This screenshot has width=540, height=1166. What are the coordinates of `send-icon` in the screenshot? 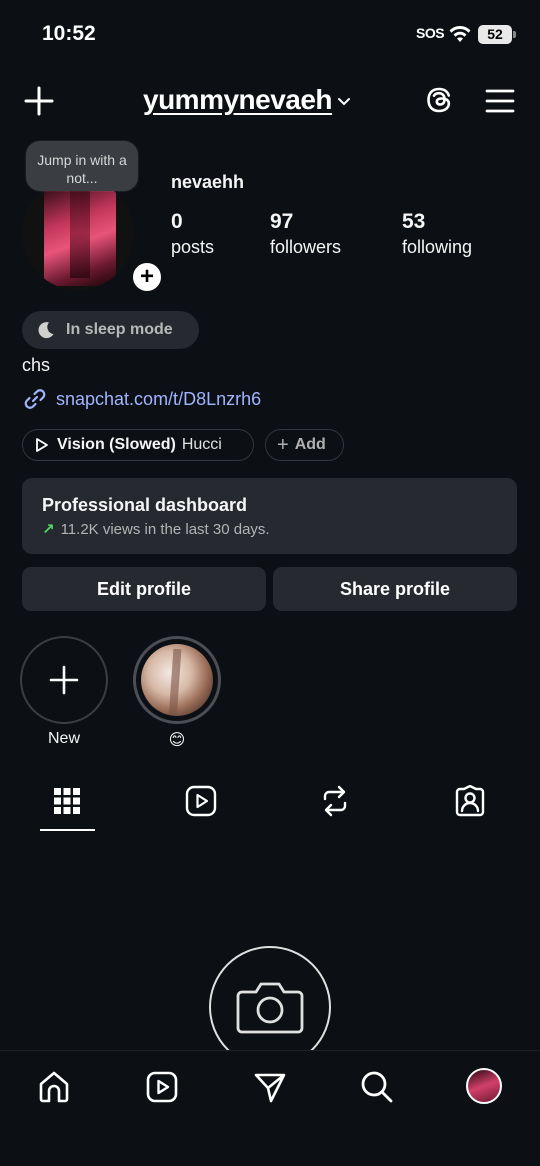 It's located at (270, 1088).